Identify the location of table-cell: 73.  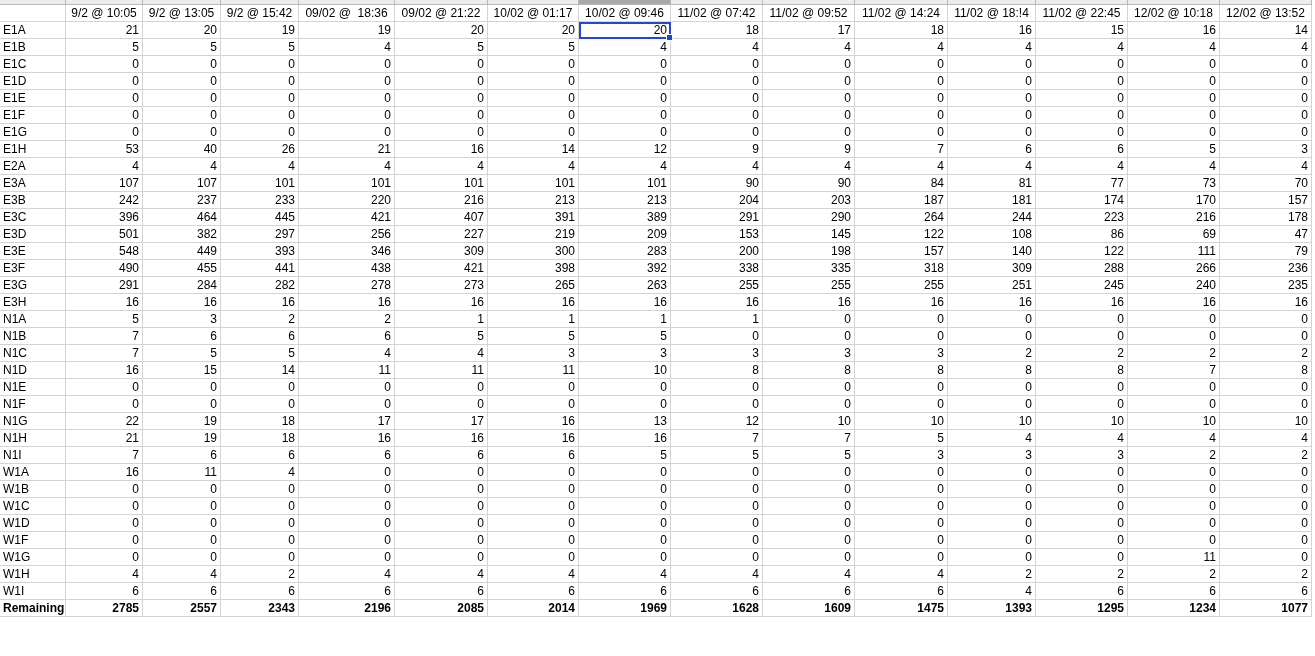
(1174, 183).